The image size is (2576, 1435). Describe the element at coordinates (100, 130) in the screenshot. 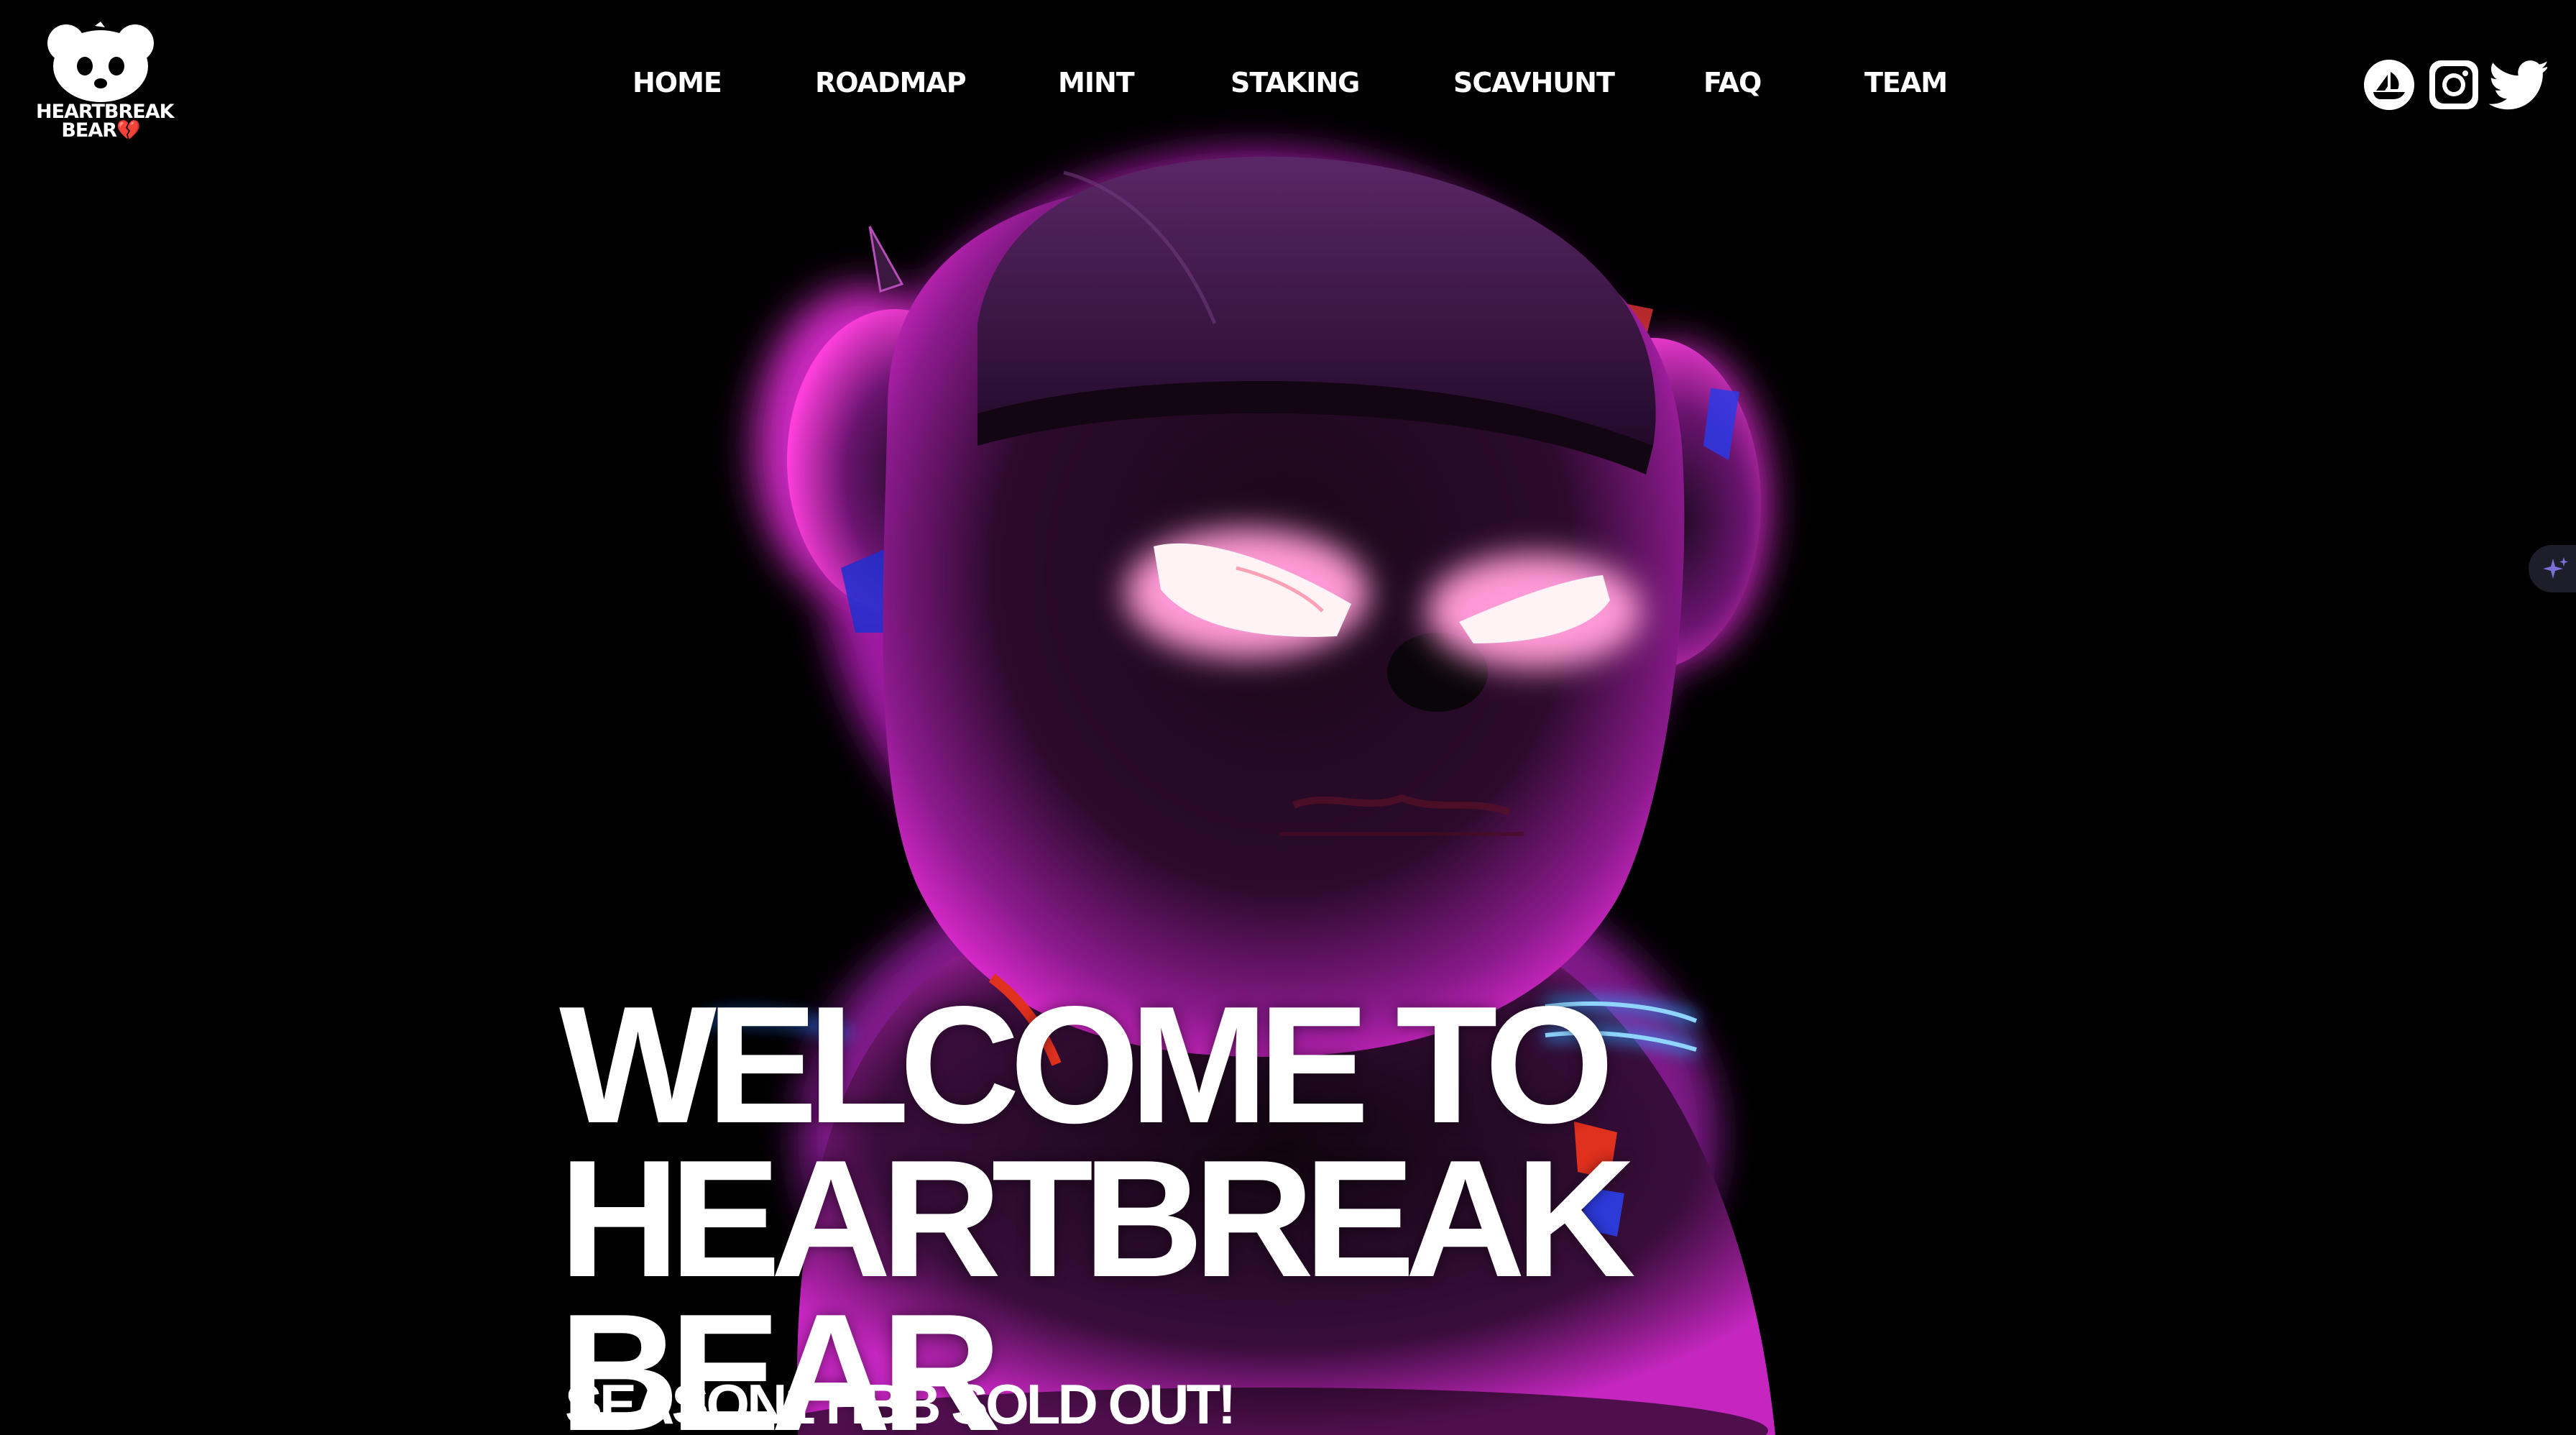

I see `logo-text-line2: BEAR💔` at that location.